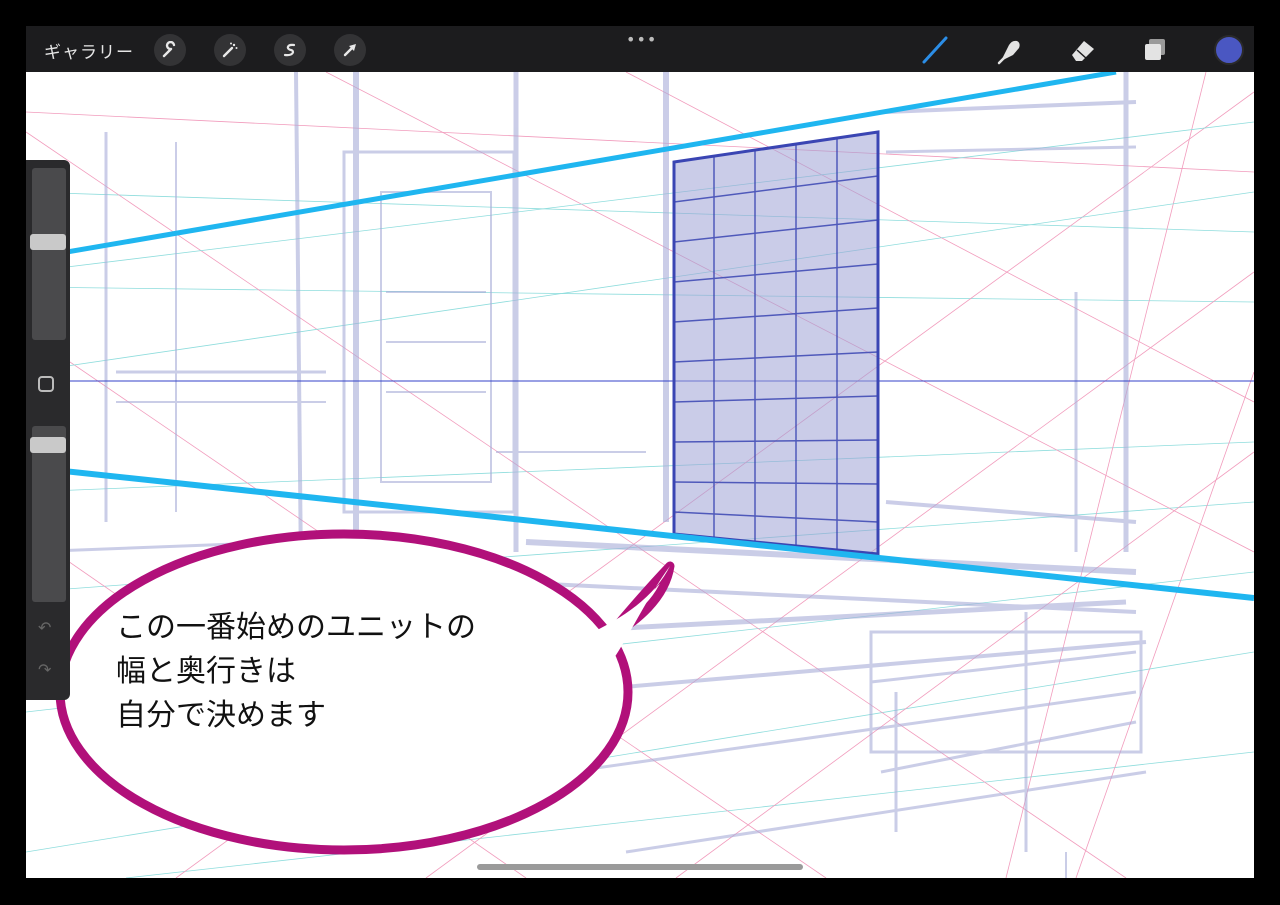  I want to click on modify-button, so click(46, 384).